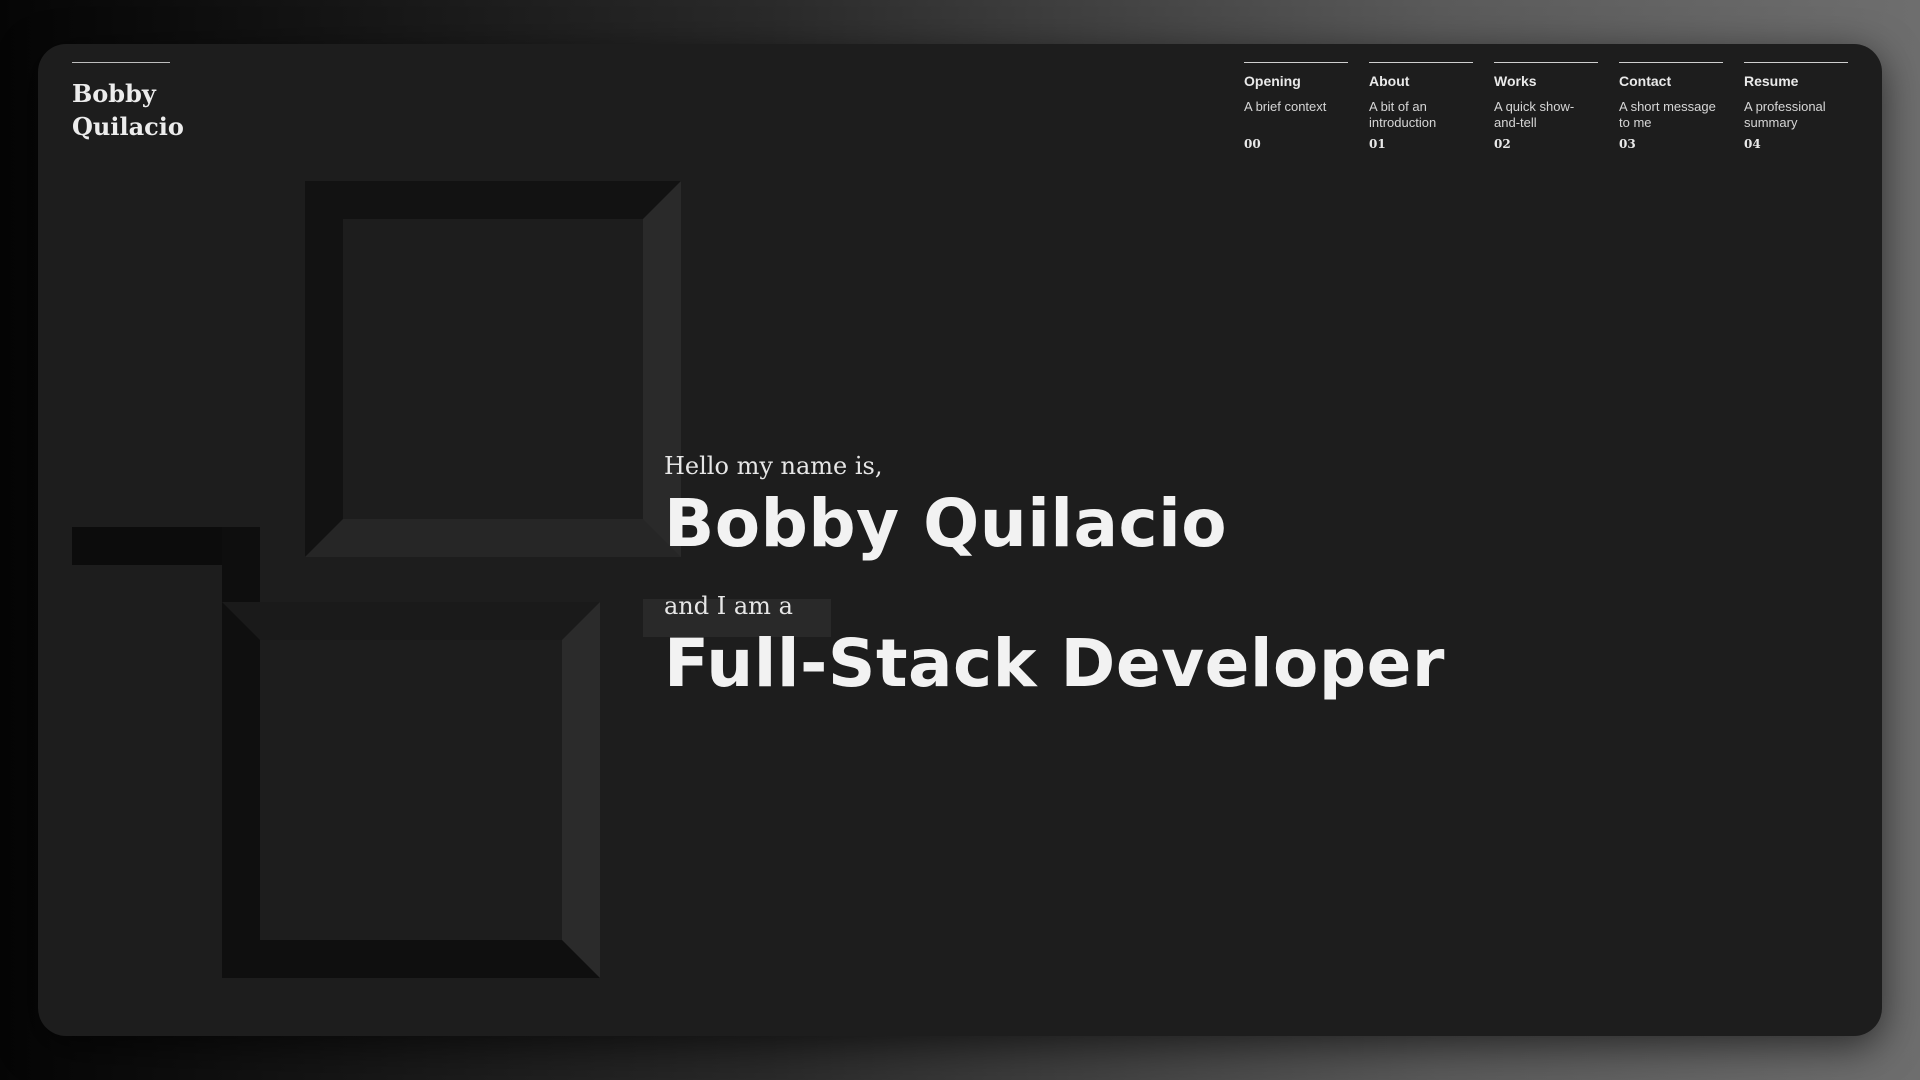  What do you see at coordinates (1389, 81) in the screenshot?
I see `nav-title: About` at bounding box center [1389, 81].